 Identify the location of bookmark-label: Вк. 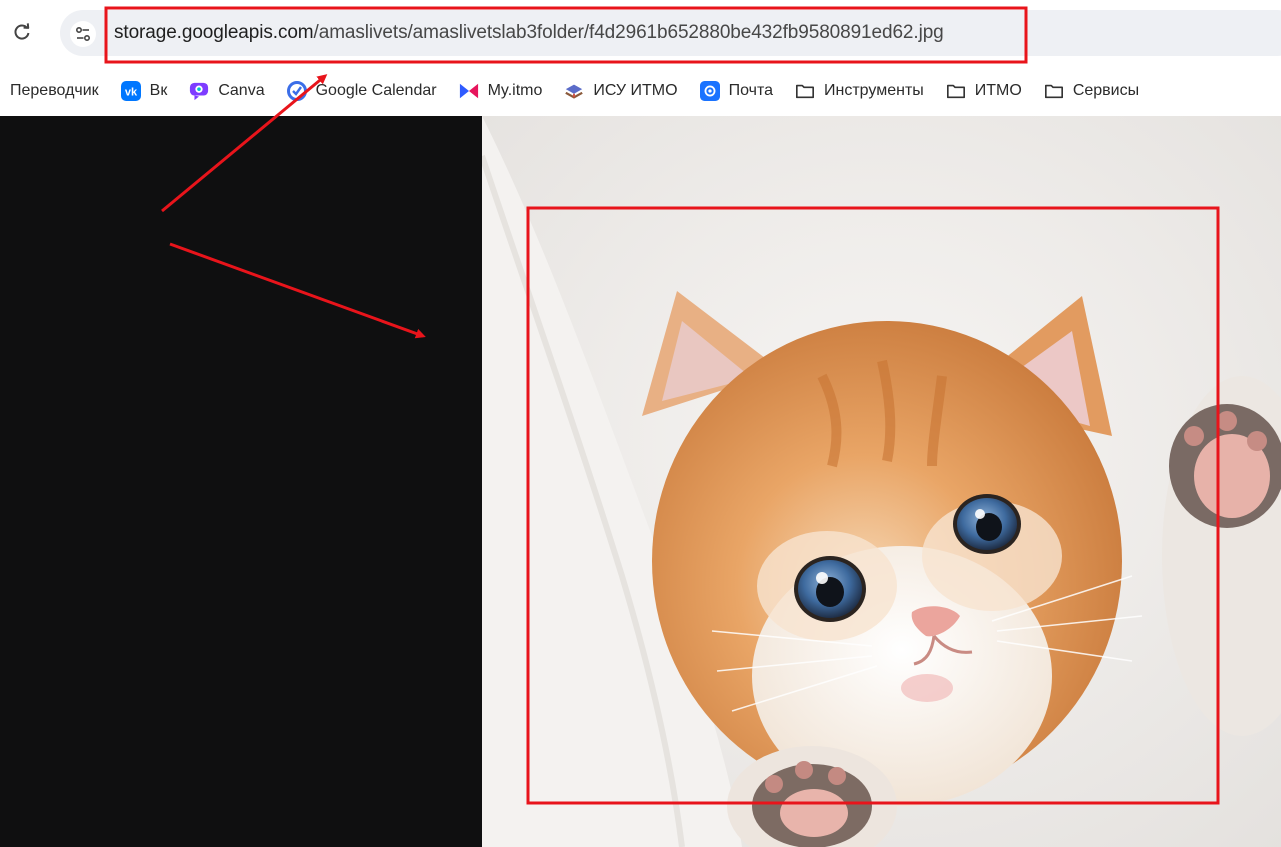
(158, 90).